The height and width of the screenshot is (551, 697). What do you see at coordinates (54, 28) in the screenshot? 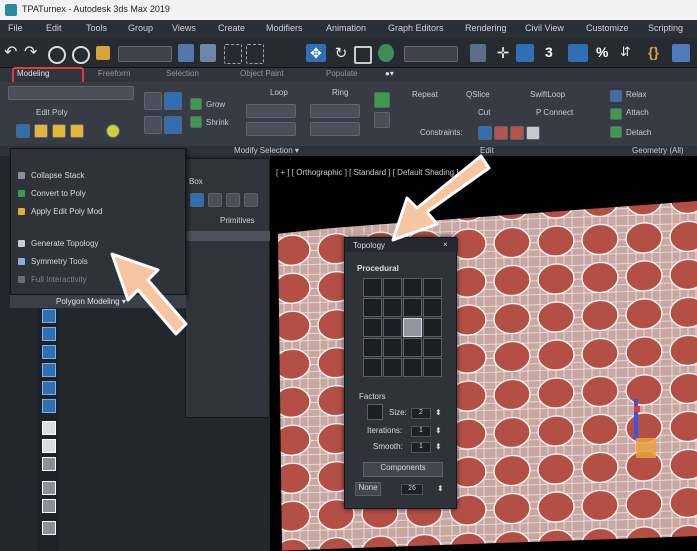
I see `menu-edit: Edit` at bounding box center [54, 28].